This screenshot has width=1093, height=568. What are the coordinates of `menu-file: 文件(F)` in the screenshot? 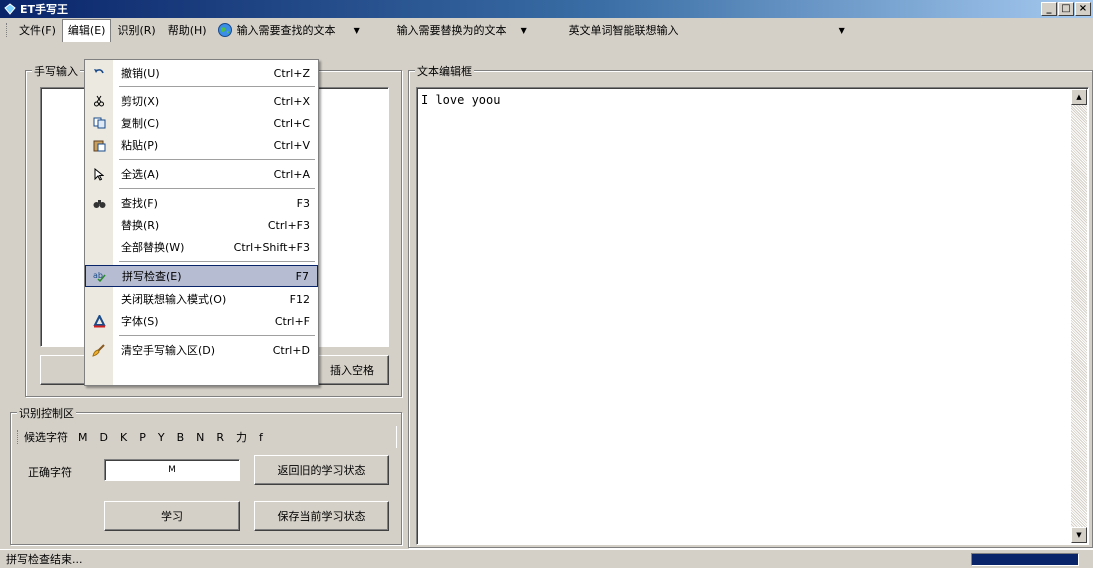 It's located at (37, 30).